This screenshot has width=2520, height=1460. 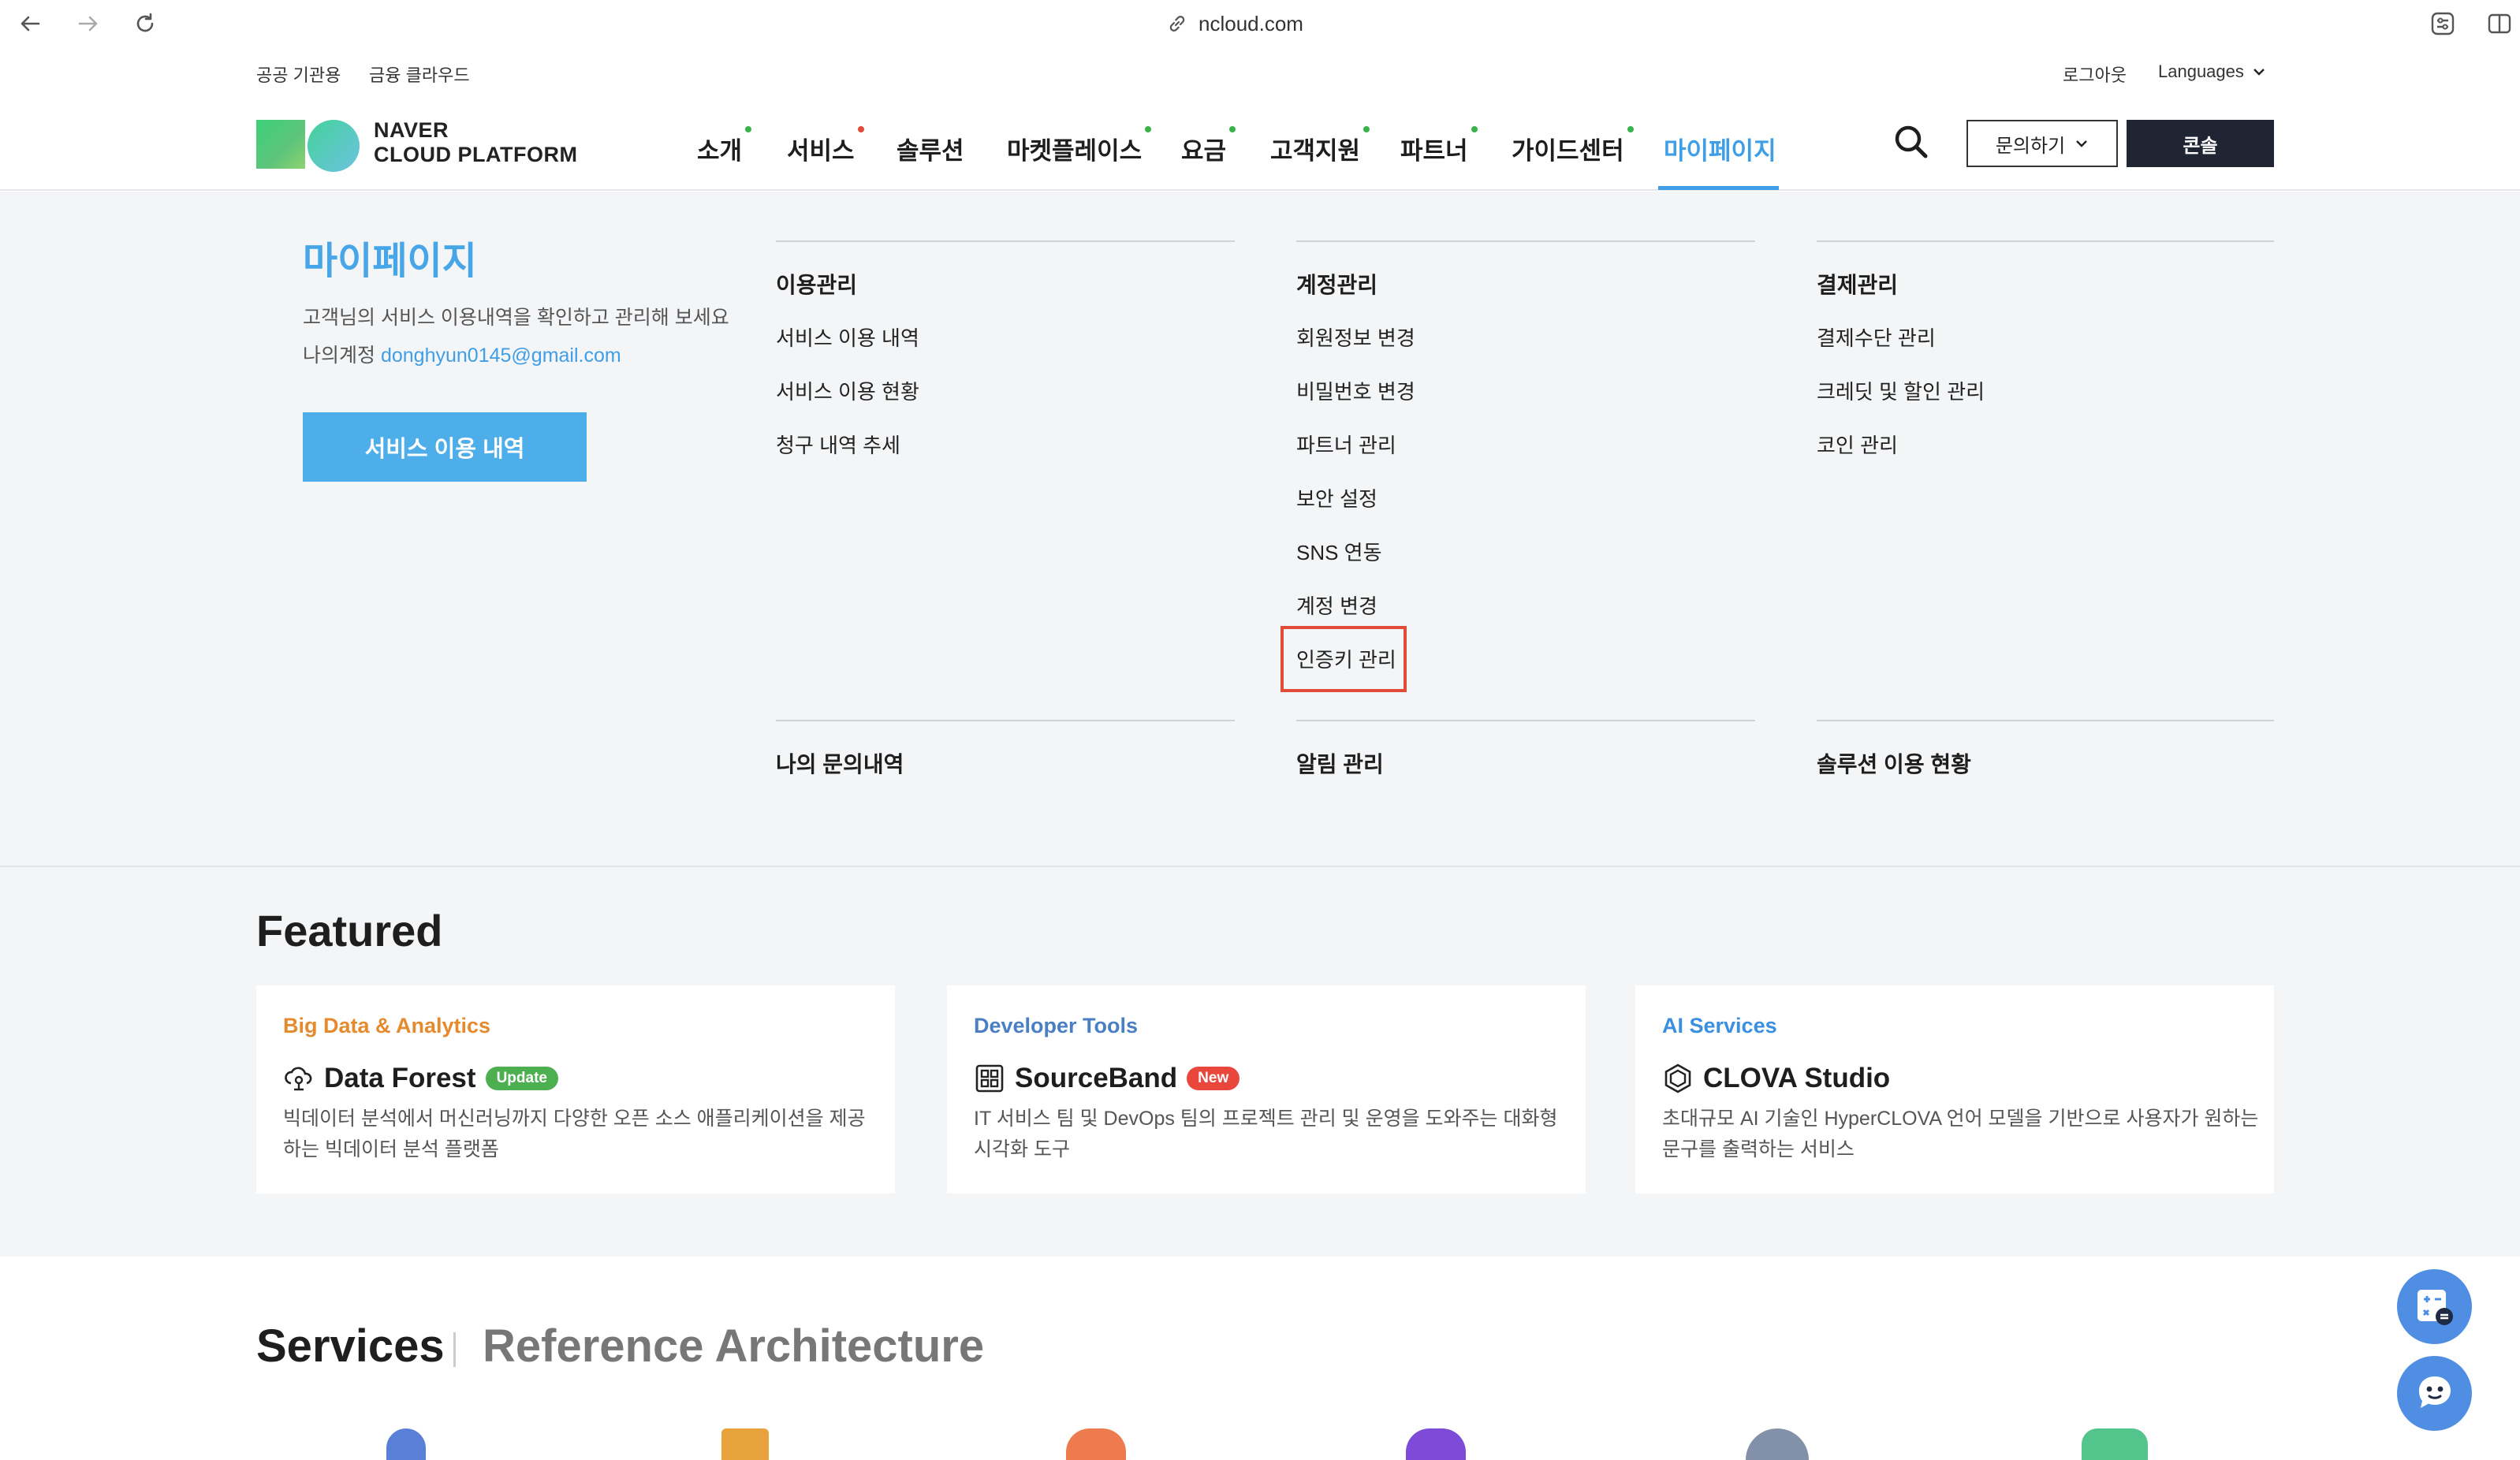 What do you see at coordinates (390, 261) in the screenshot?
I see `mypage-title: 마이페이지` at bounding box center [390, 261].